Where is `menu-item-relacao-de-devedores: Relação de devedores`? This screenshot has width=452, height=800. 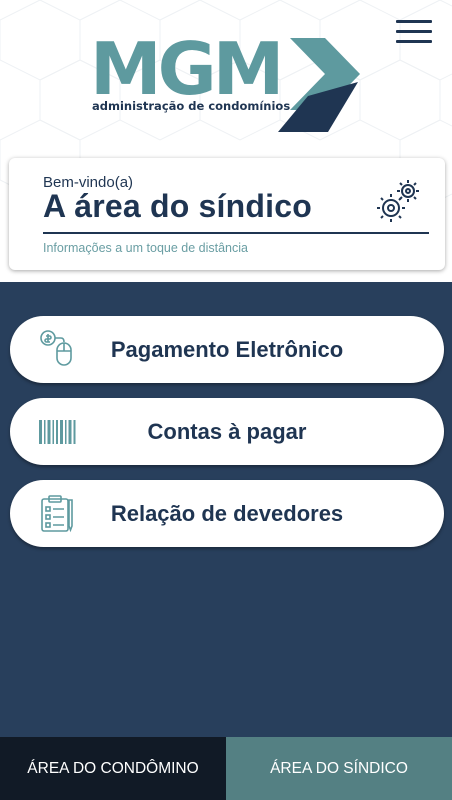
menu-item-relacao-de-devedores: Relação de devedores is located at coordinates (227, 513).